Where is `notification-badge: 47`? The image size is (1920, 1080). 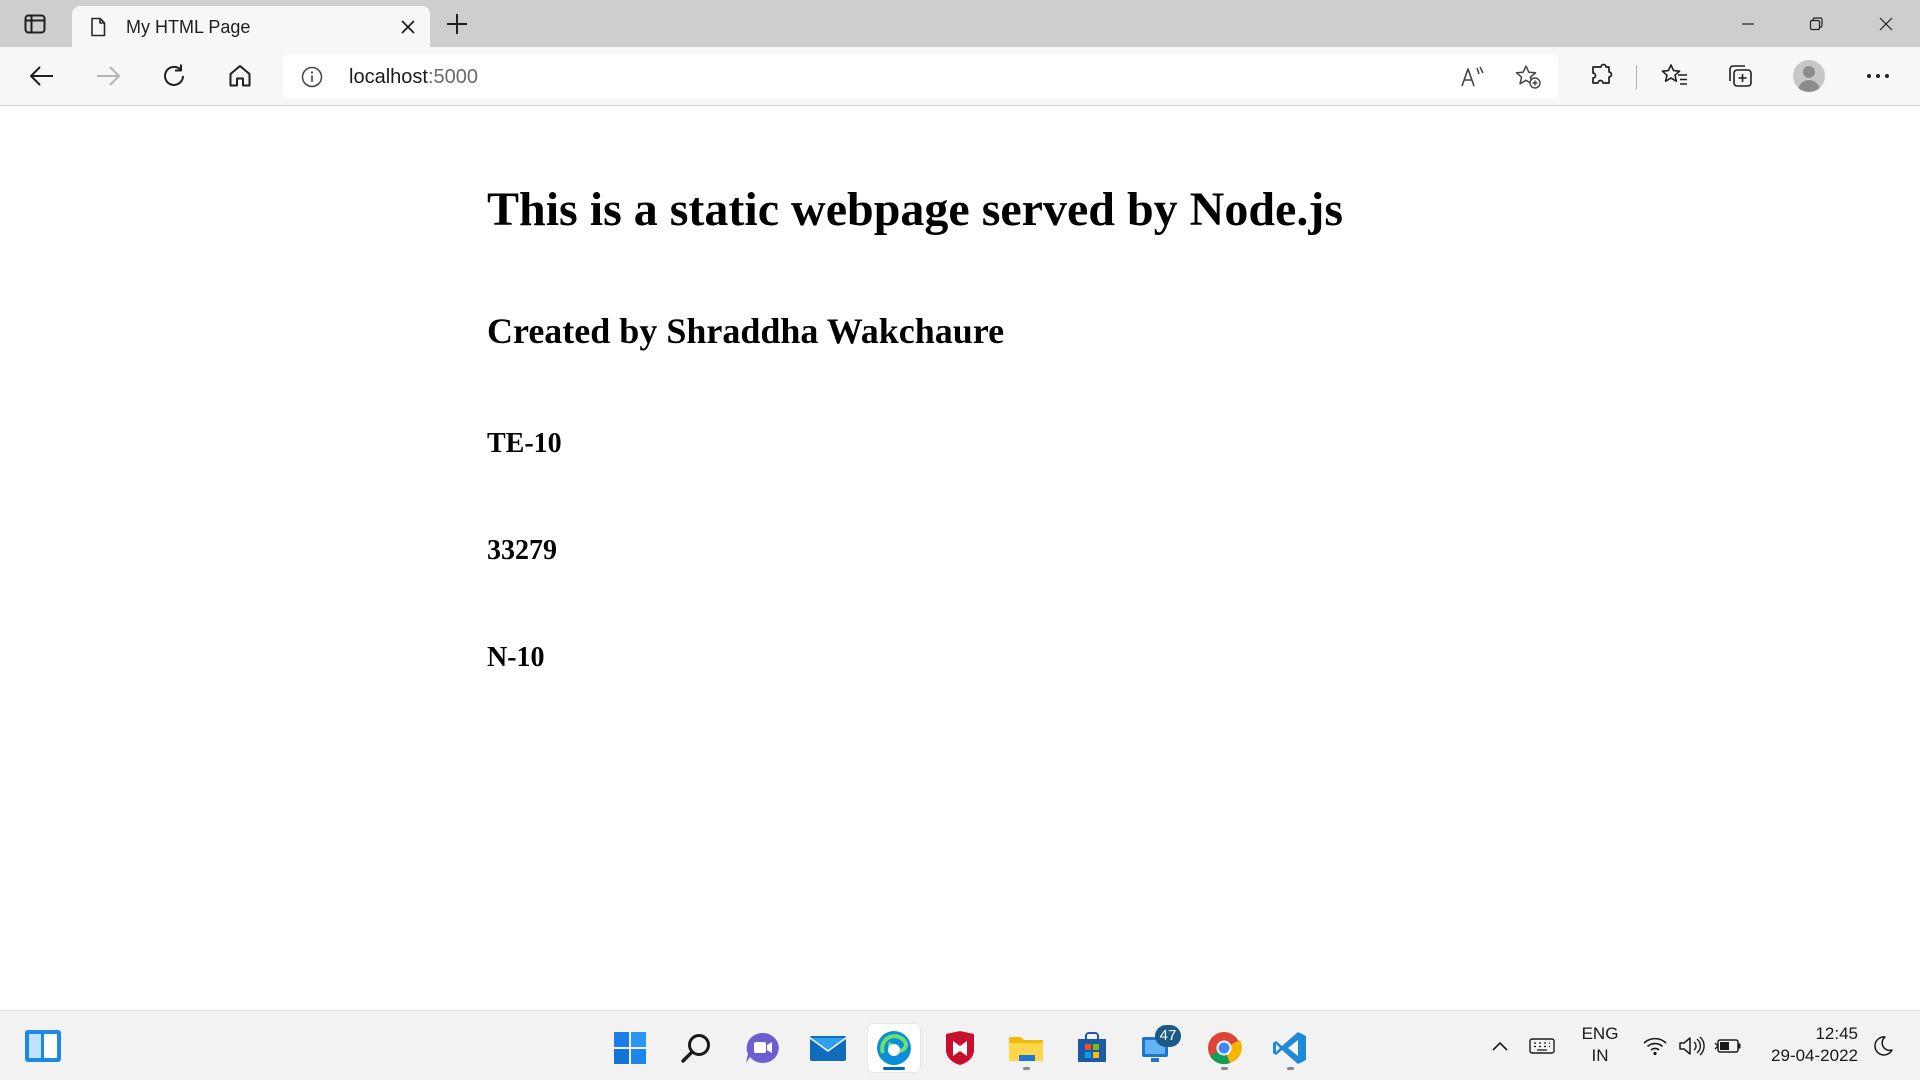
notification-badge: 47 is located at coordinates (1168, 1036).